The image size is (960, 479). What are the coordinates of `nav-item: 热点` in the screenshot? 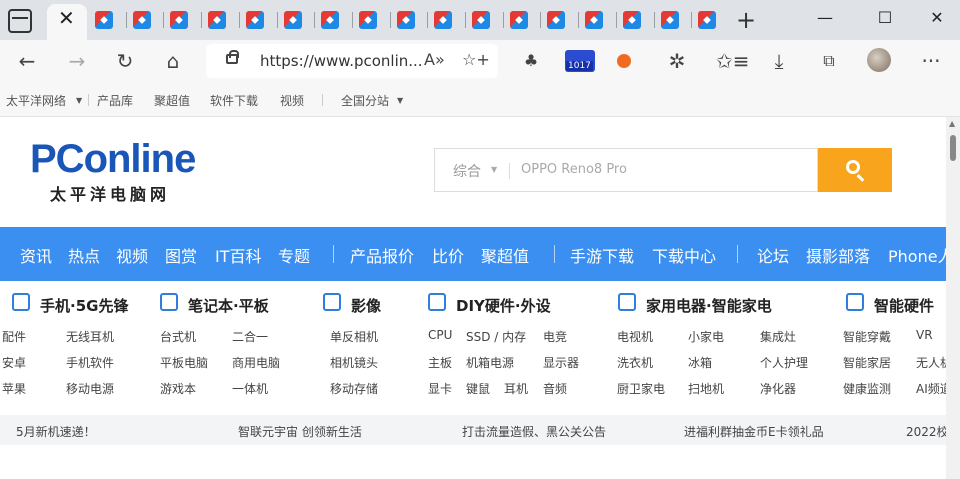 It's located at (84, 255).